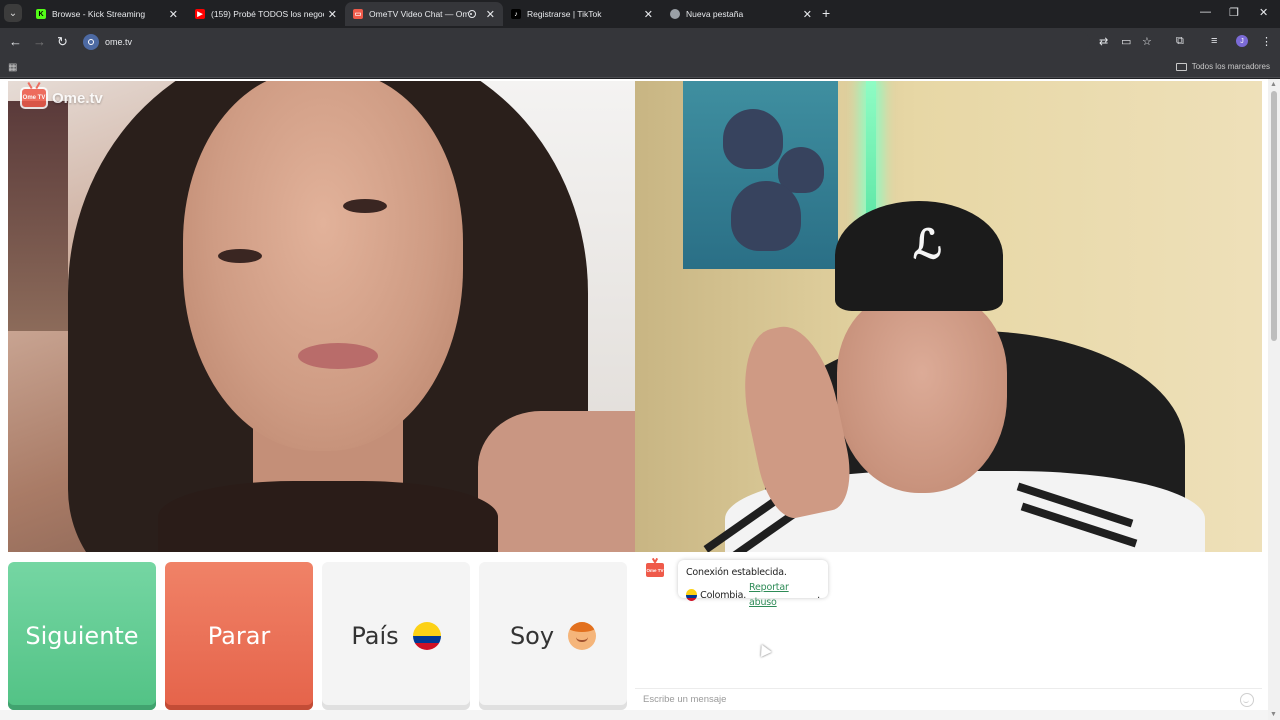 Image resolution: width=1280 pixels, height=720 pixels. What do you see at coordinates (1242, 41) in the screenshot?
I see `profile-avatar: J` at bounding box center [1242, 41].